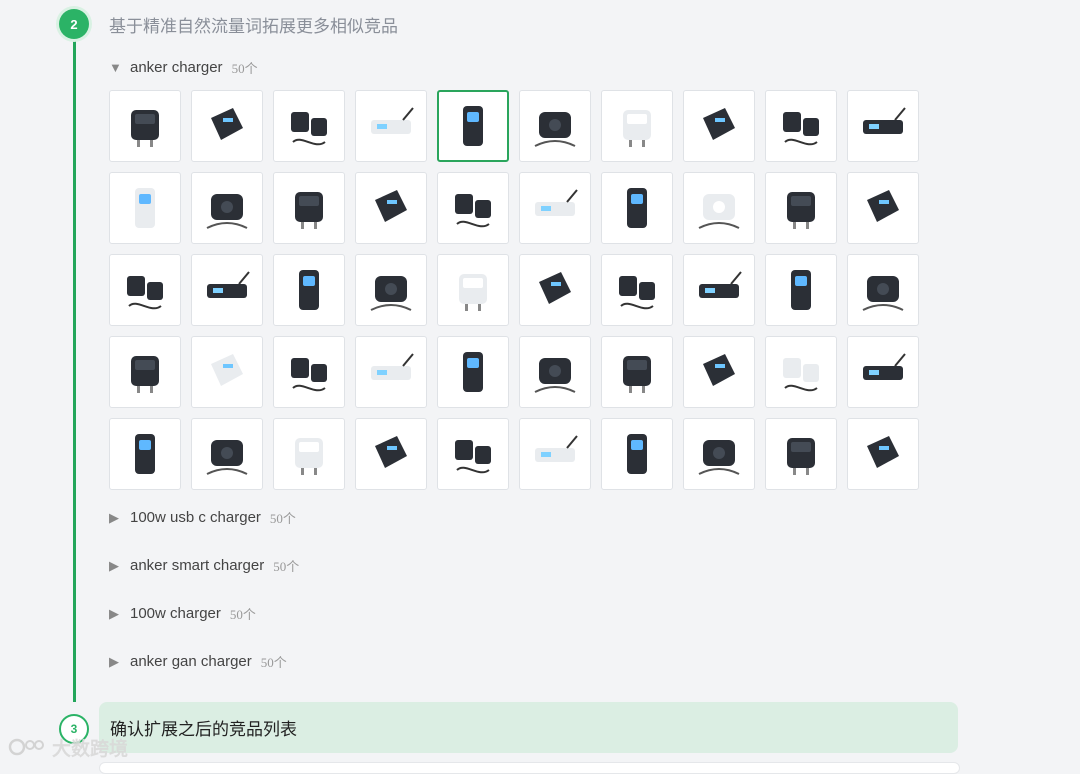 The height and width of the screenshot is (774, 1080). What do you see at coordinates (529, 768) in the screenshot?
I see `next-panel-edge` at bounding box center [529, 768].